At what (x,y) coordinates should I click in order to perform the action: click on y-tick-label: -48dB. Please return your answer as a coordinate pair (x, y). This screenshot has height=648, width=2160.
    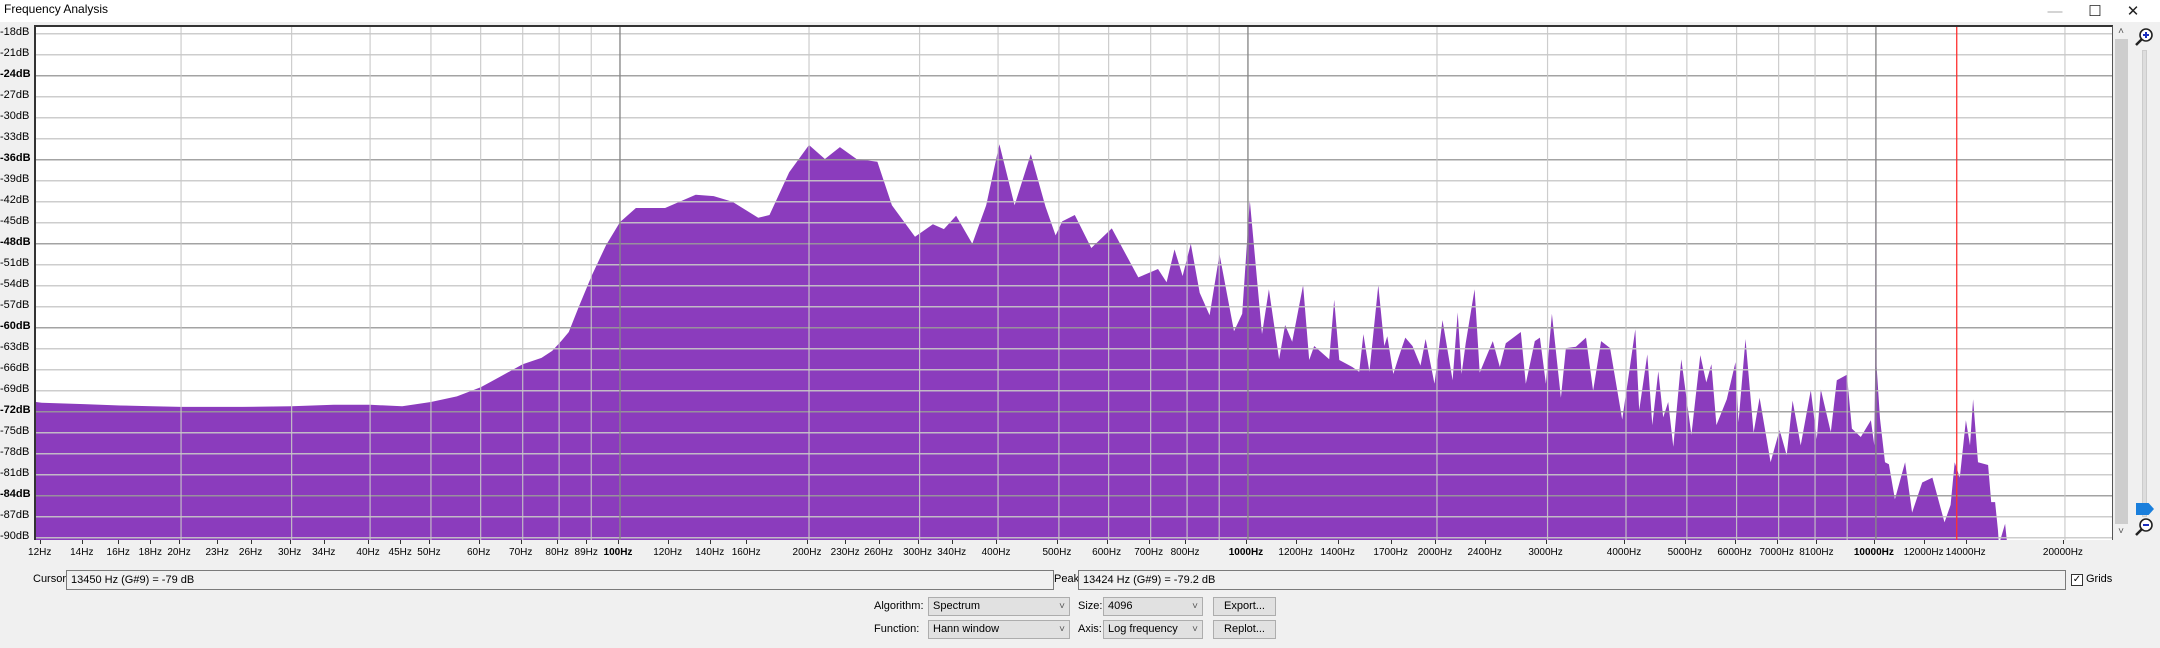
    Looking at the image, I should click on (15, 241).